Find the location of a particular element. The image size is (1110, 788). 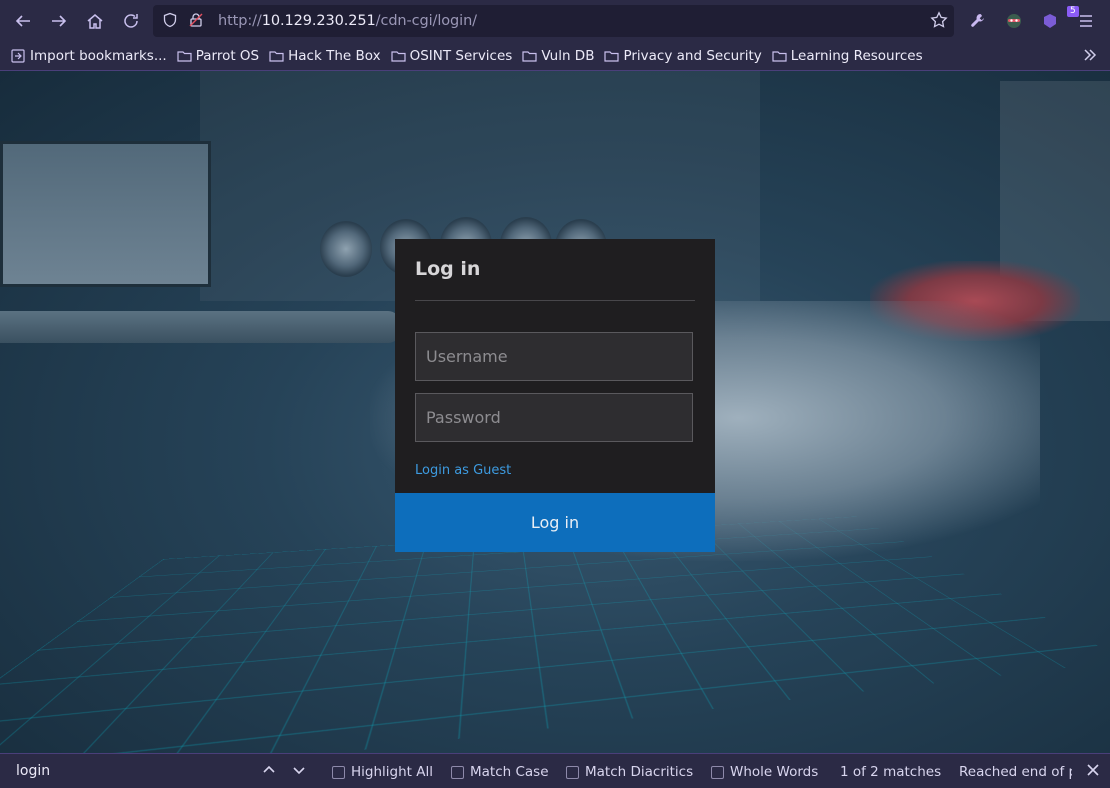

login-card: Log in Login as Guest Log in is located at coordinates (555, 395).